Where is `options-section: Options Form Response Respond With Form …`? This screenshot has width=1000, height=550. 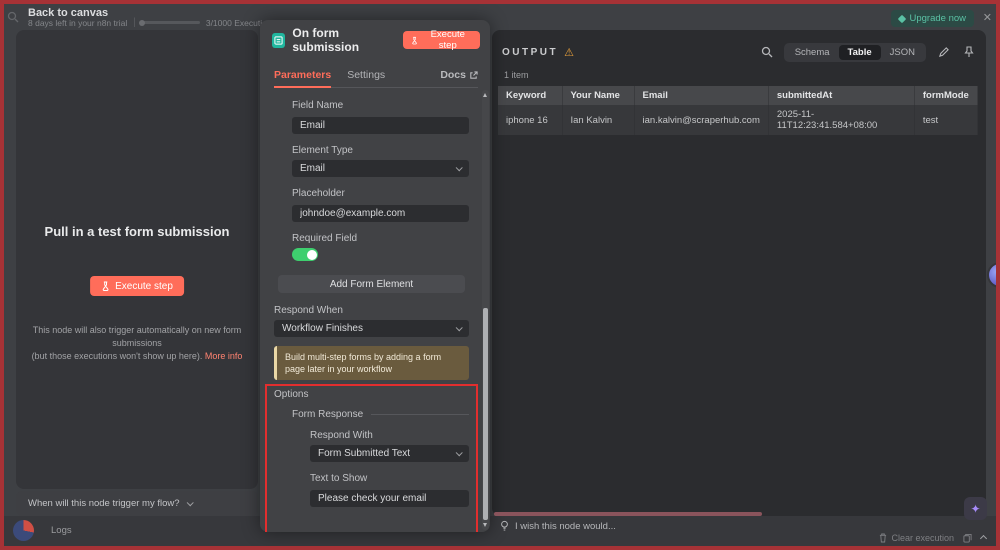 options-section: Options Form Response Respond With Form … is located at coordinates (371, 458).